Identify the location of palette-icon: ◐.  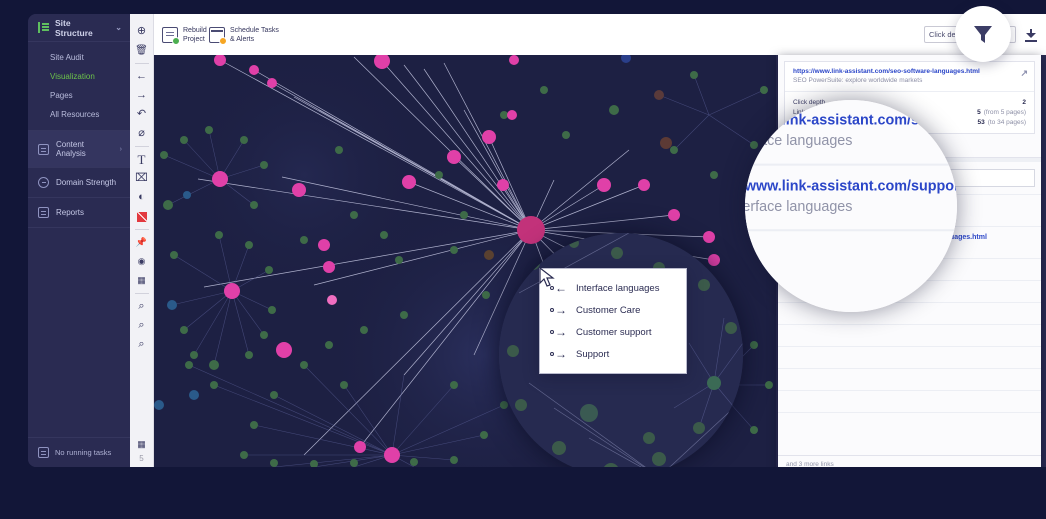
(142, 197).